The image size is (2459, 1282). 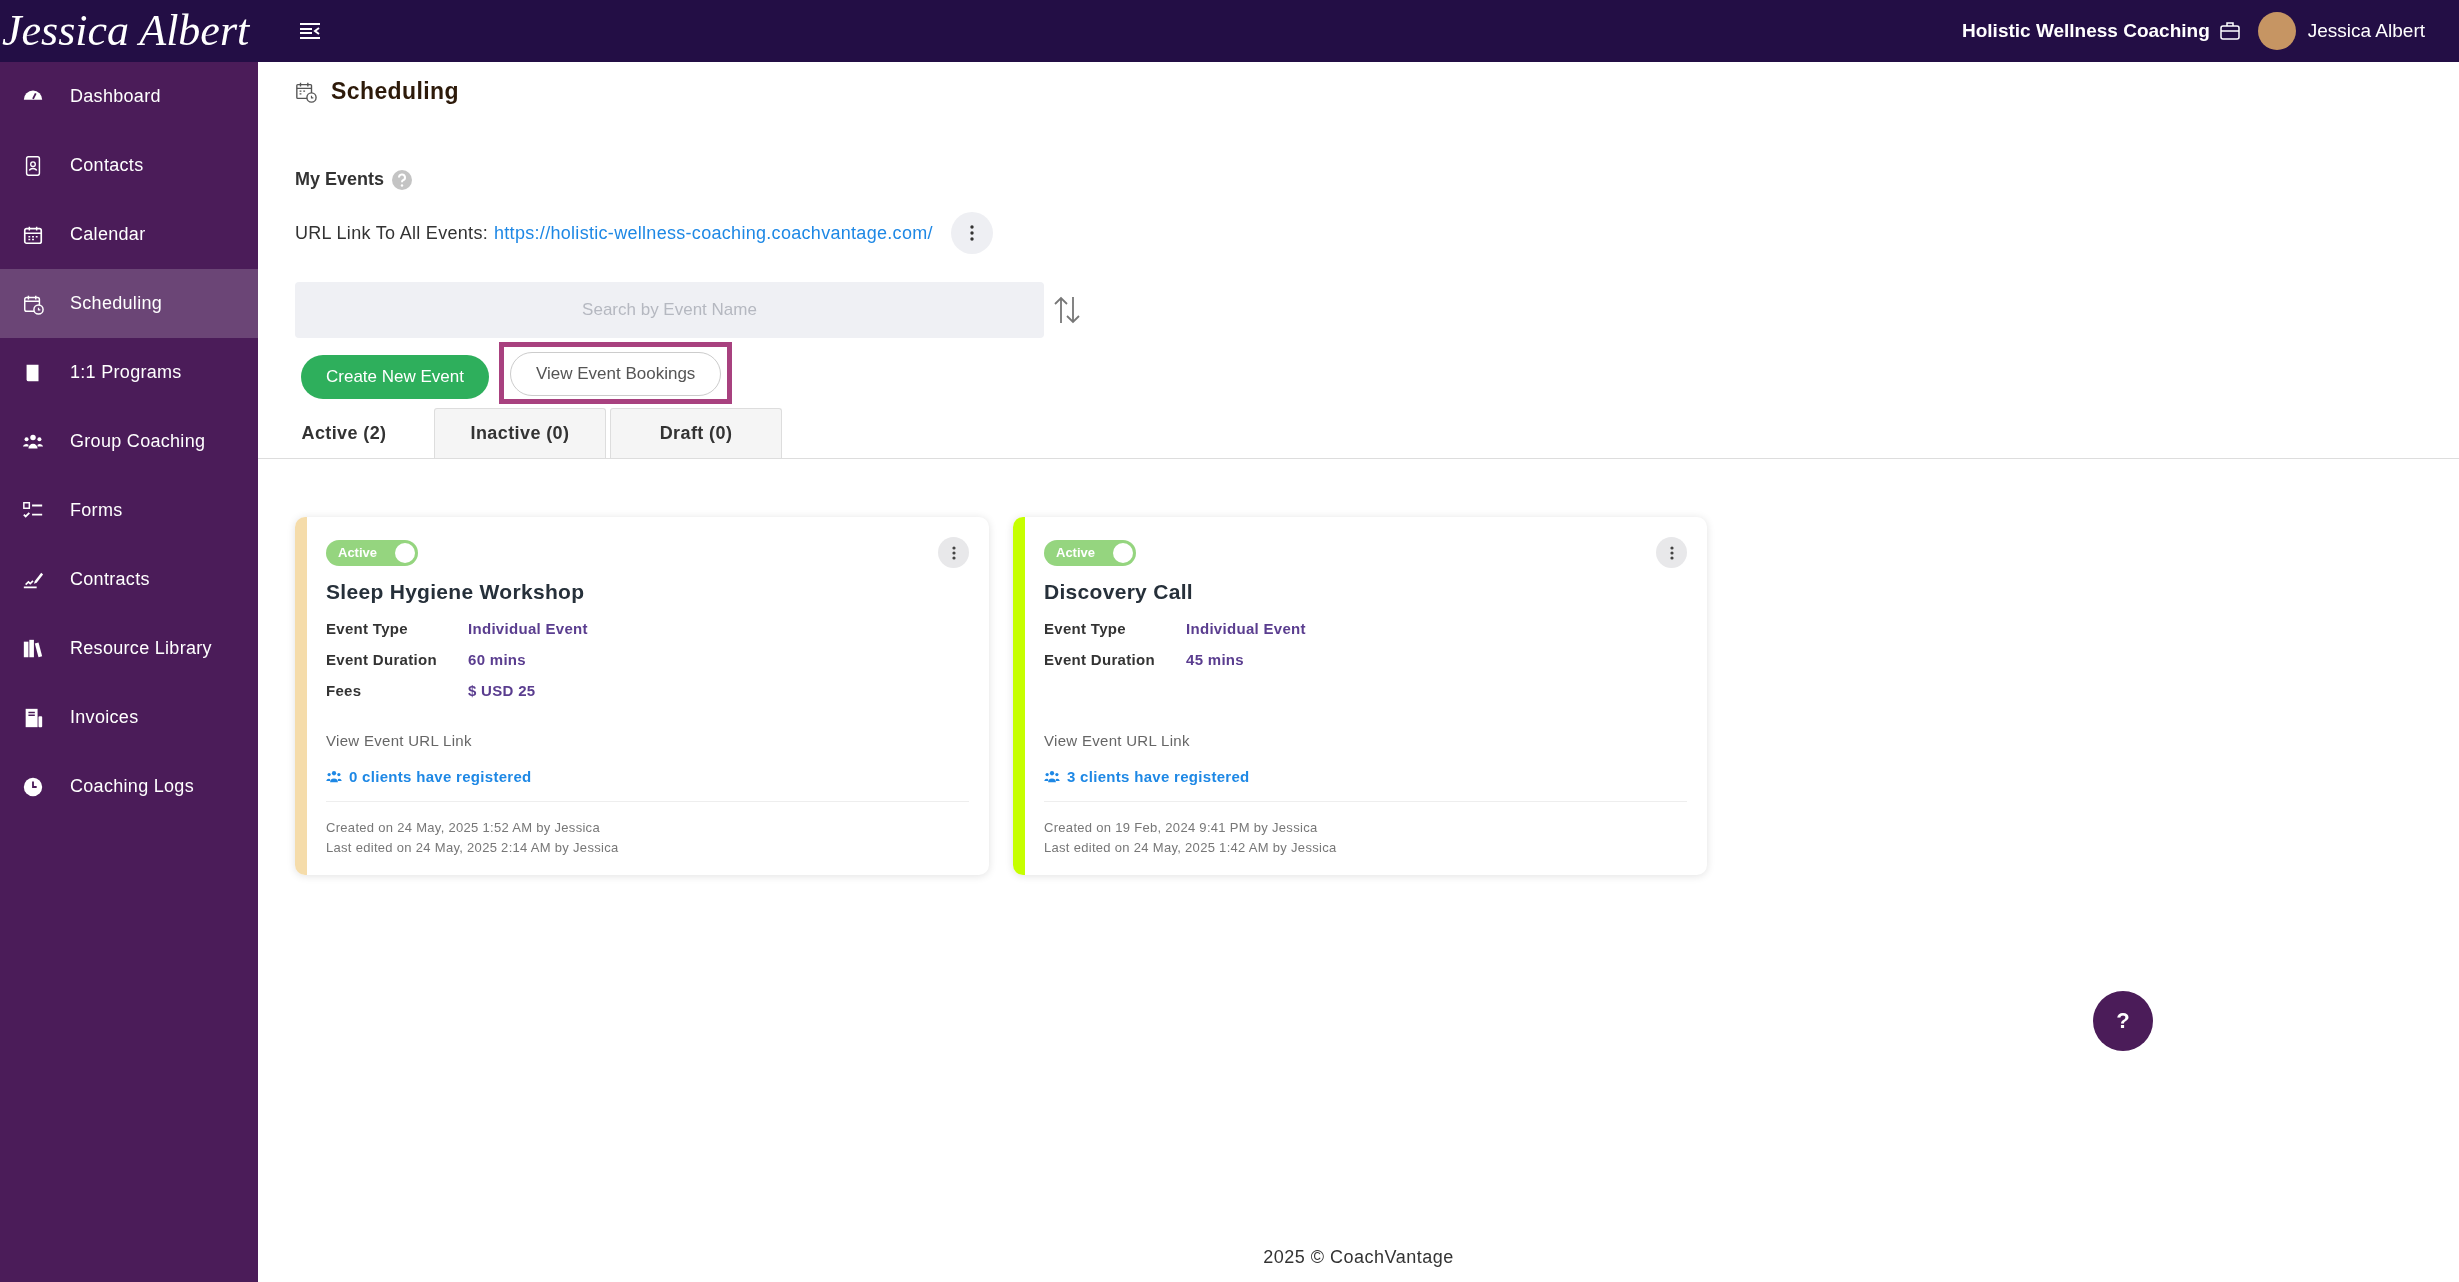 I want to click on menu-icon, so click(x=310, y=31).